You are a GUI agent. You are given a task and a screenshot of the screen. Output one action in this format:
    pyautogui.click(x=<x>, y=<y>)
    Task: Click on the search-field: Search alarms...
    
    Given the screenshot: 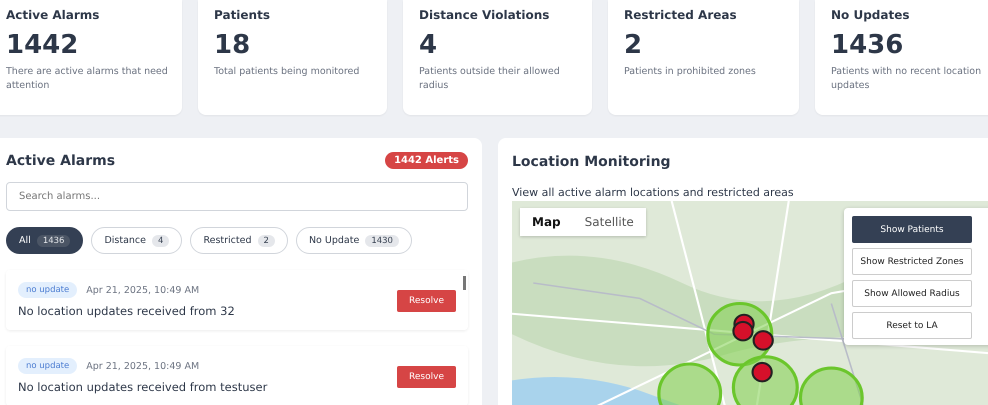 What is the action you would take?
    pyautogui.click(x=237, y=196)
    